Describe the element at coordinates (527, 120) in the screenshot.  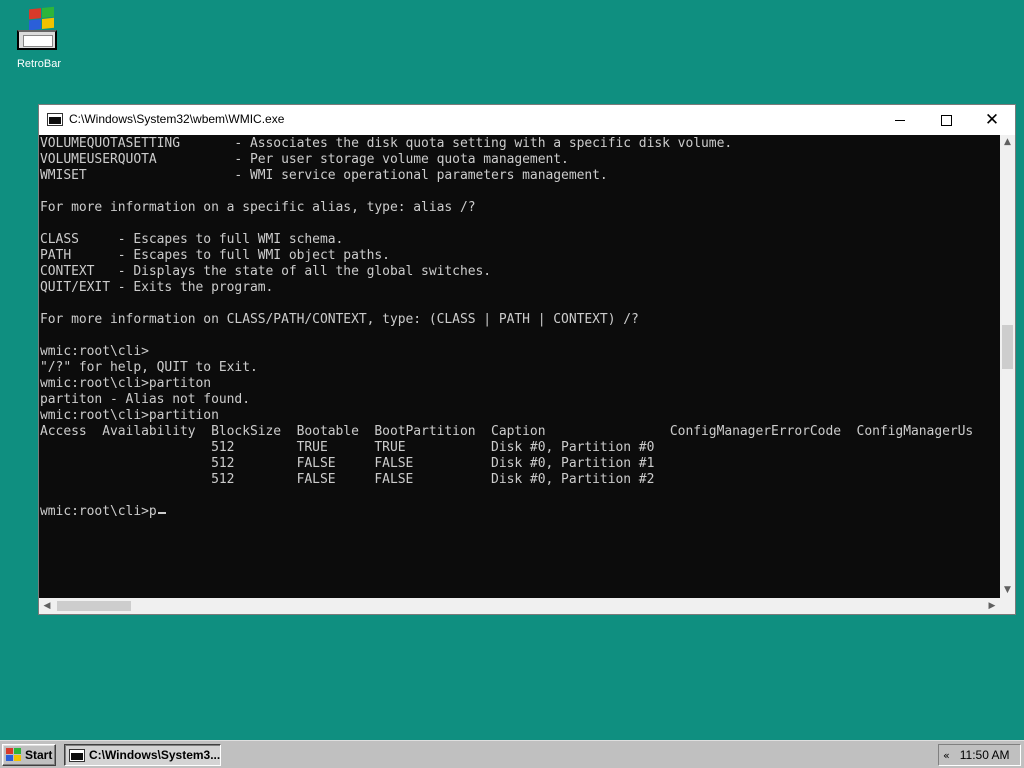
I see `window-titlebar: C:\Windows\System32\wbem\WMIC.exe ✕` at that location.